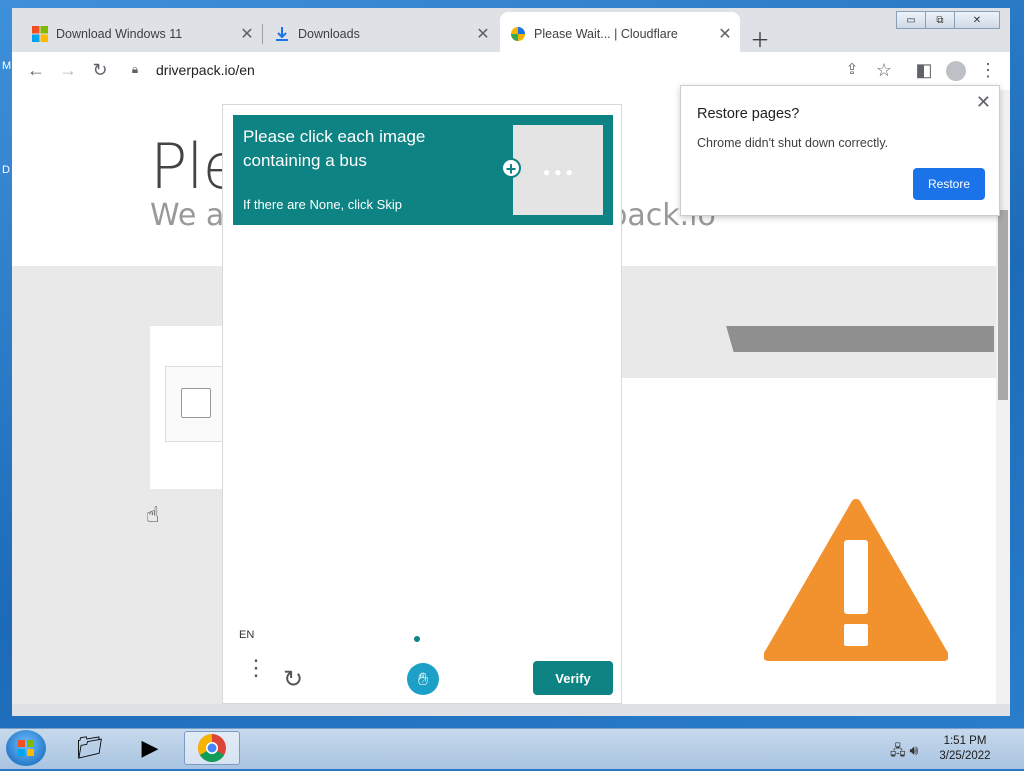 The height and width of the screenshot is (771, 1024). What do you see at coordinates (196, 403) in the screenshot?
I see `challenge-checkbox` at bounding box center [196, 403].